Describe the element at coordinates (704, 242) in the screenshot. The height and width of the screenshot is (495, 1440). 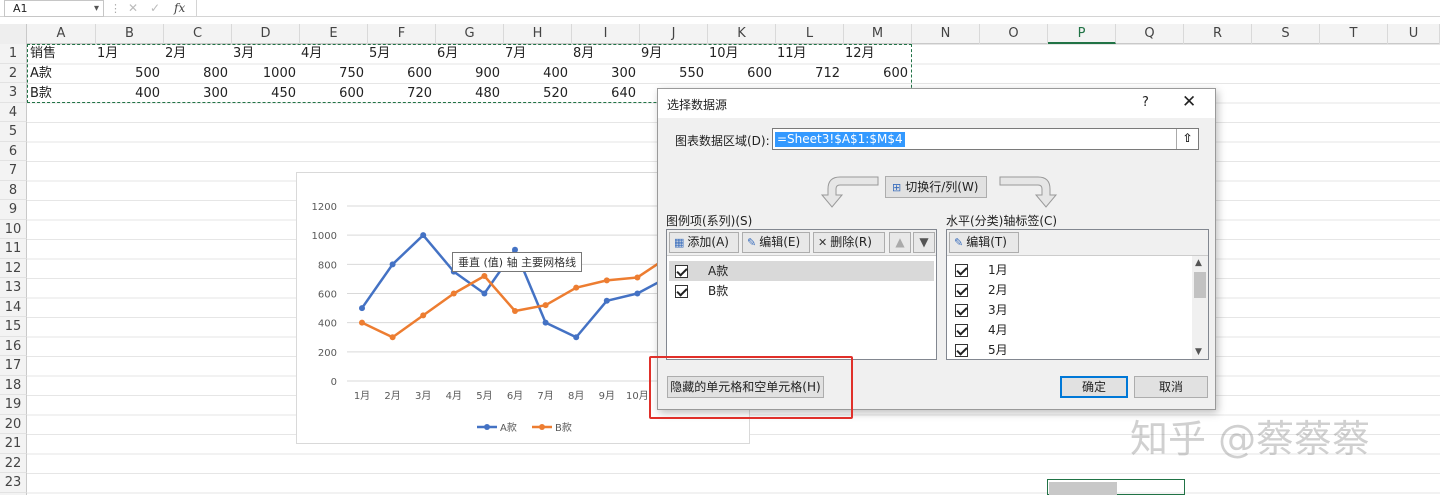
I see `add-series-button: ▦ 添加(A)` at that location.